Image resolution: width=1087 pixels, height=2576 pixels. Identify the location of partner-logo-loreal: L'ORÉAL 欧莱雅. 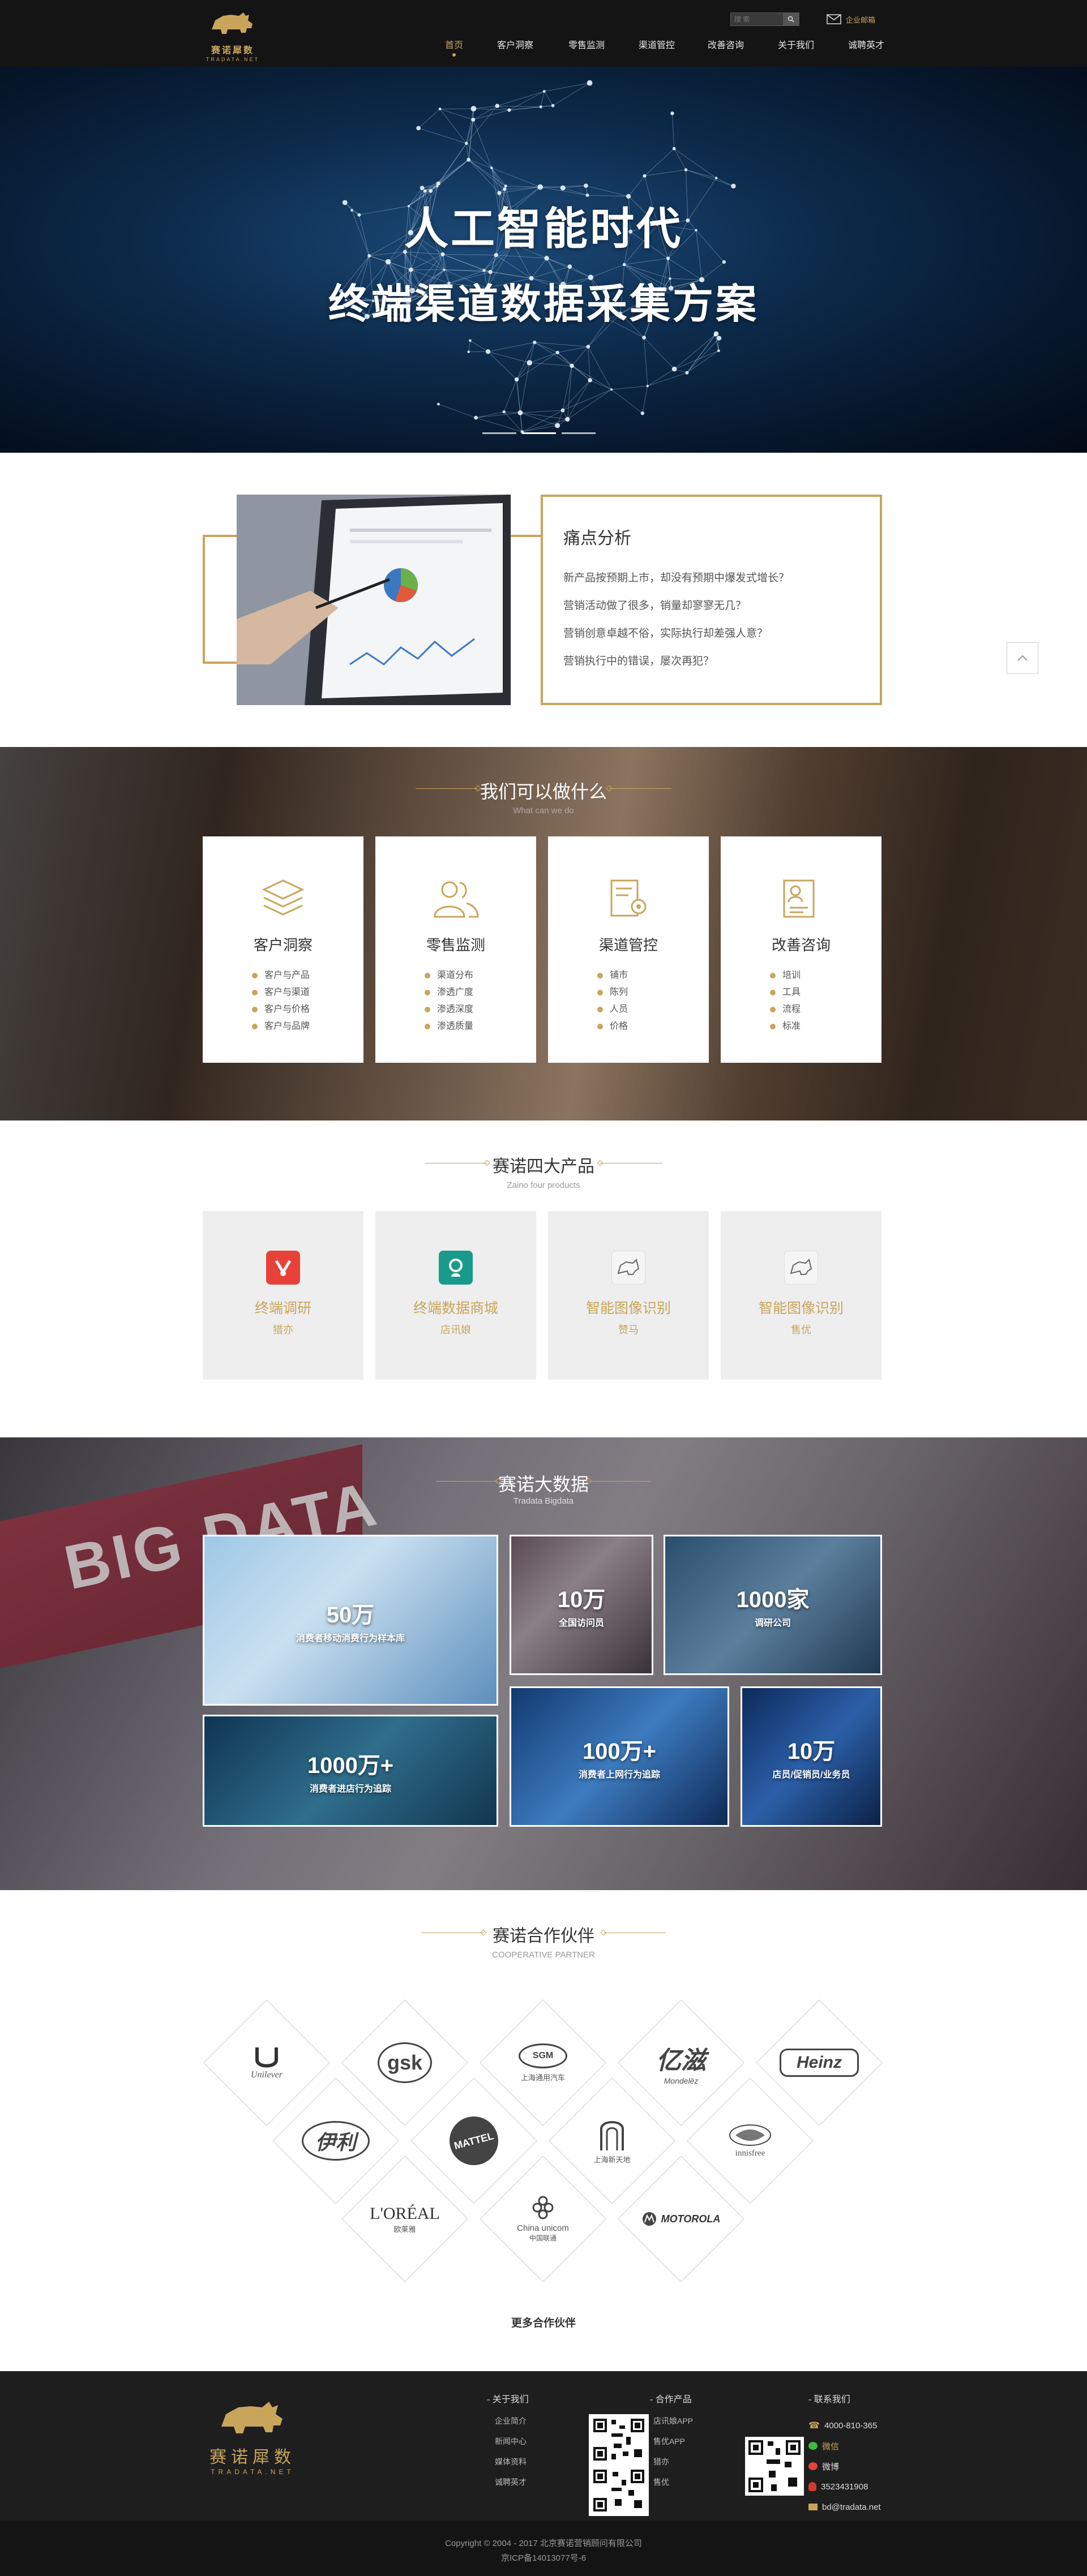
(405, 2219).